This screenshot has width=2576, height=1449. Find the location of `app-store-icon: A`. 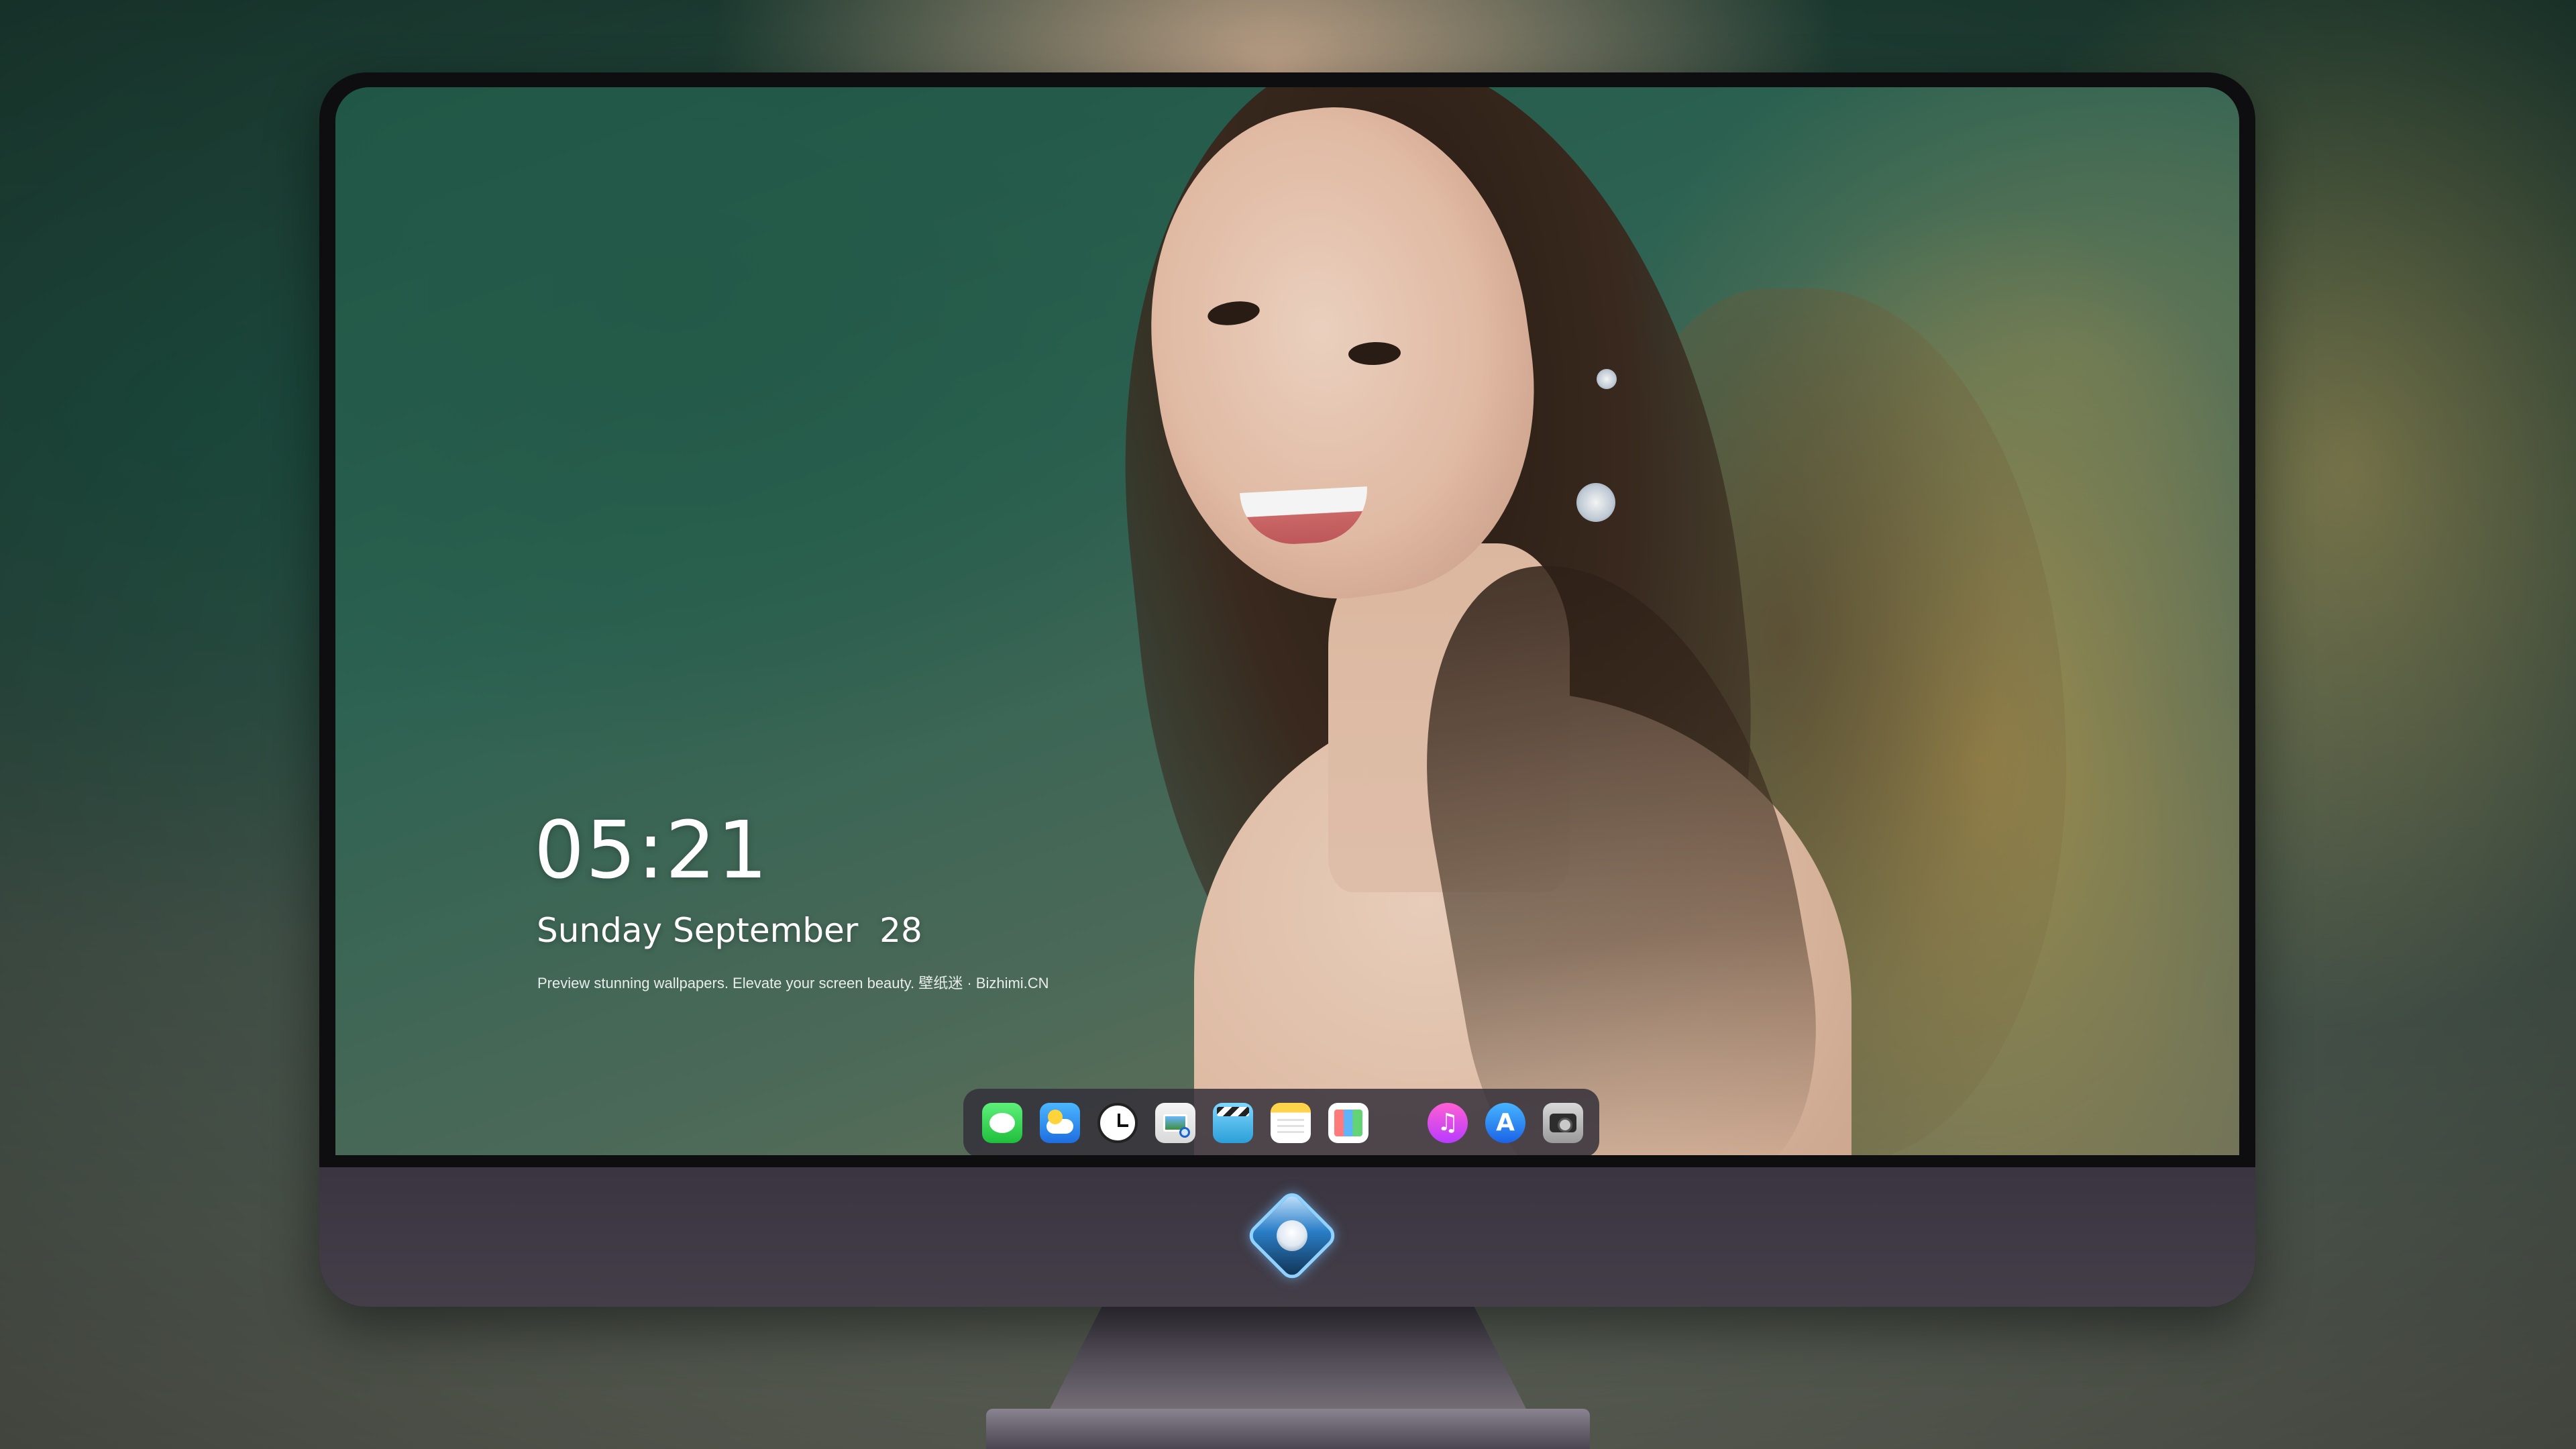

app-store-icon: A is located at coordinates (1505, 1123).